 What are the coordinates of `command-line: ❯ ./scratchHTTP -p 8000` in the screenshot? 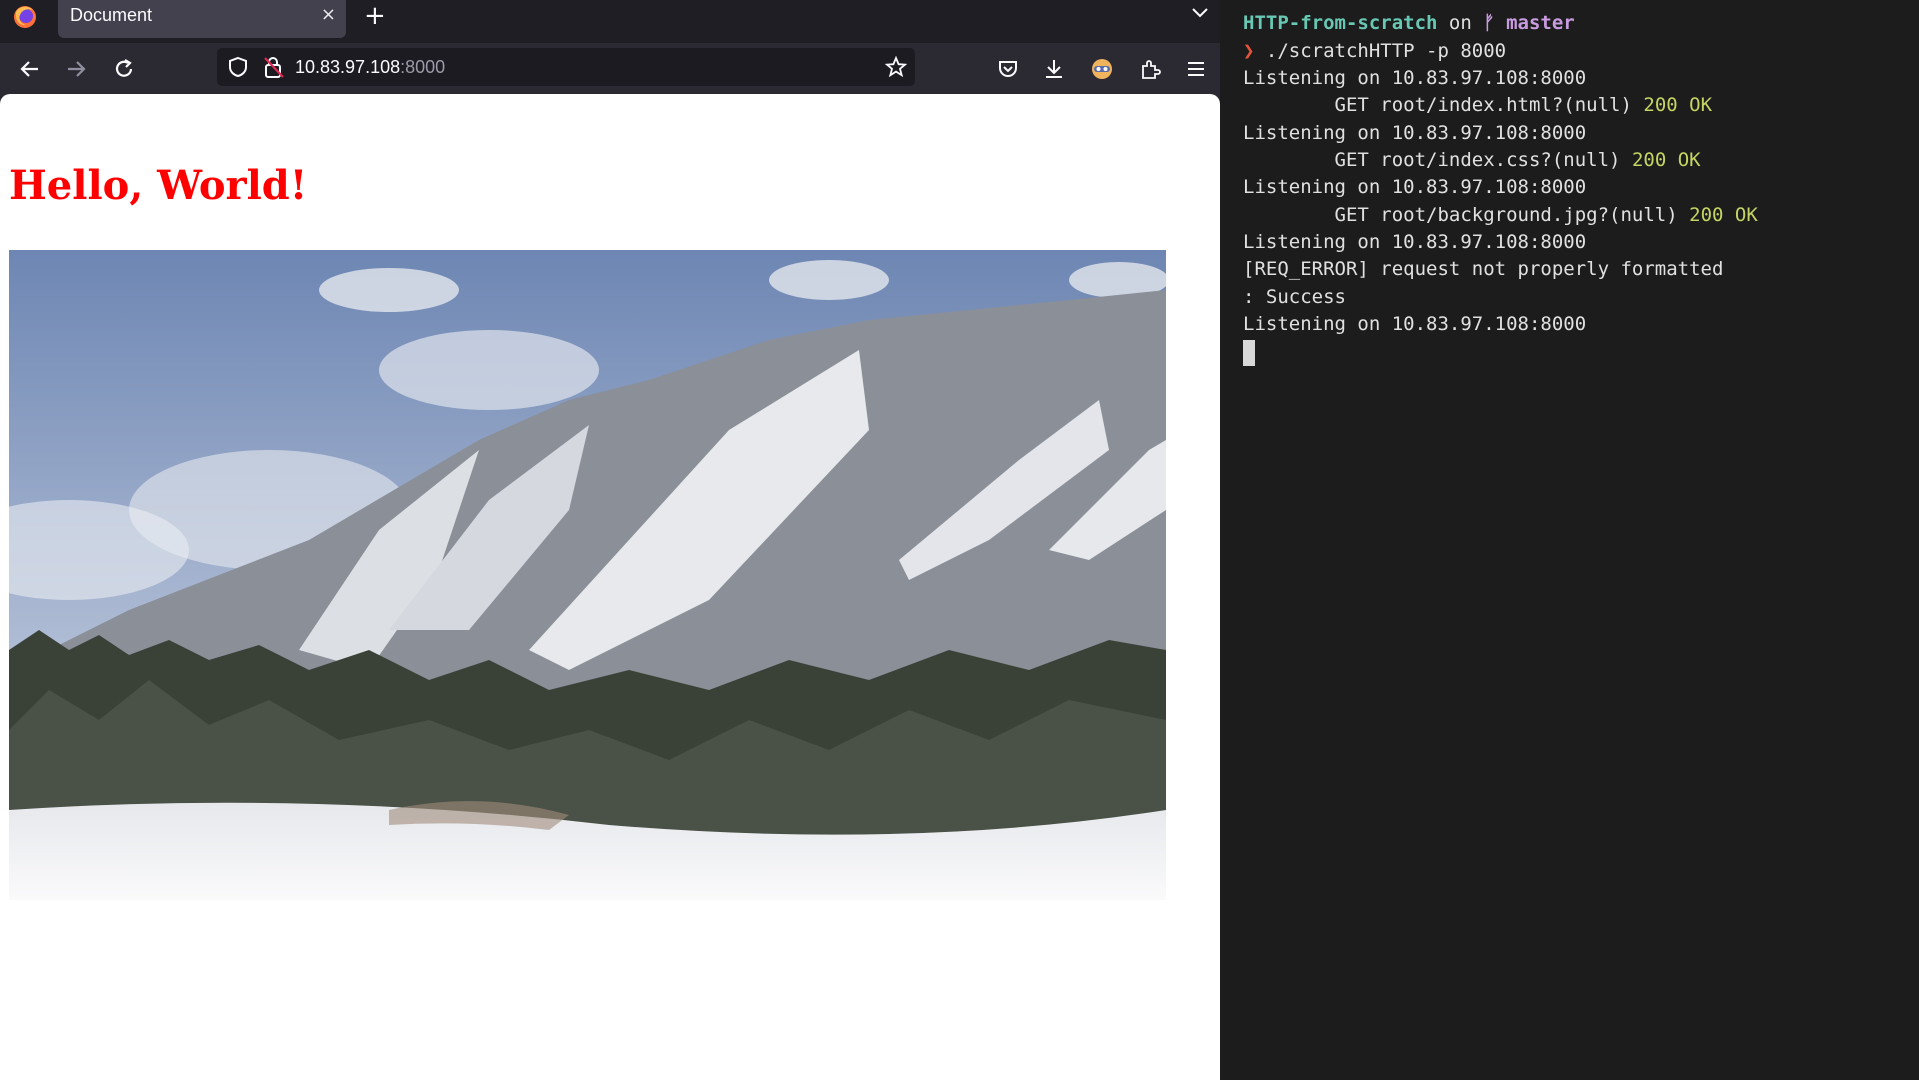 It's located at (1374, 51).